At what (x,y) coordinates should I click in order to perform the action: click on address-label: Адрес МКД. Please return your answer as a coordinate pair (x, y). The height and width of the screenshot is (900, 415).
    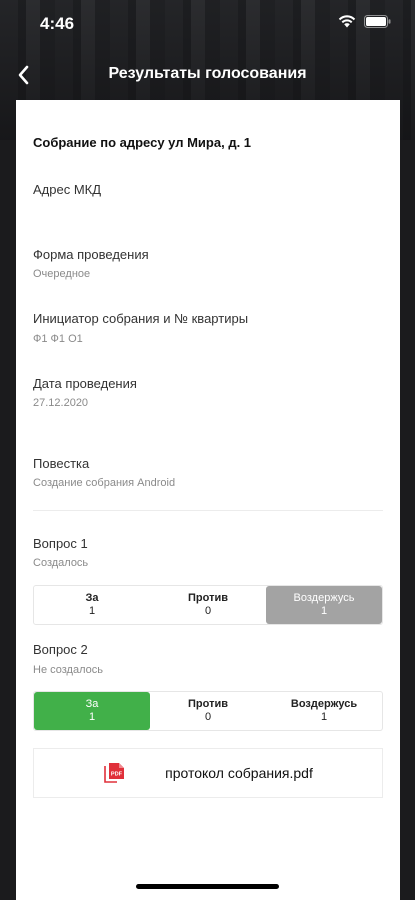
    Looking at the image, I should click on (67, 189).